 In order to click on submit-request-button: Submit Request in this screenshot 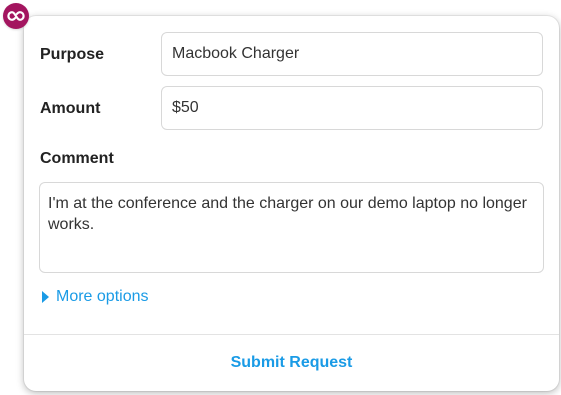, I will do `click(291, 363)`.